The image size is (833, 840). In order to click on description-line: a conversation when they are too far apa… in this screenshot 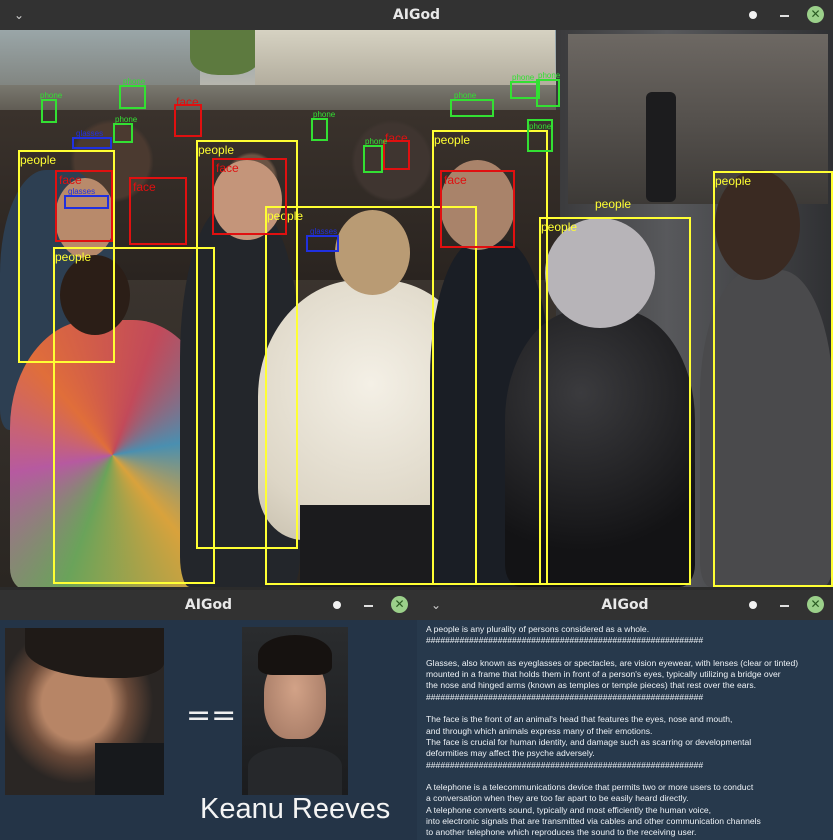, I will do `click(557, 798)`.